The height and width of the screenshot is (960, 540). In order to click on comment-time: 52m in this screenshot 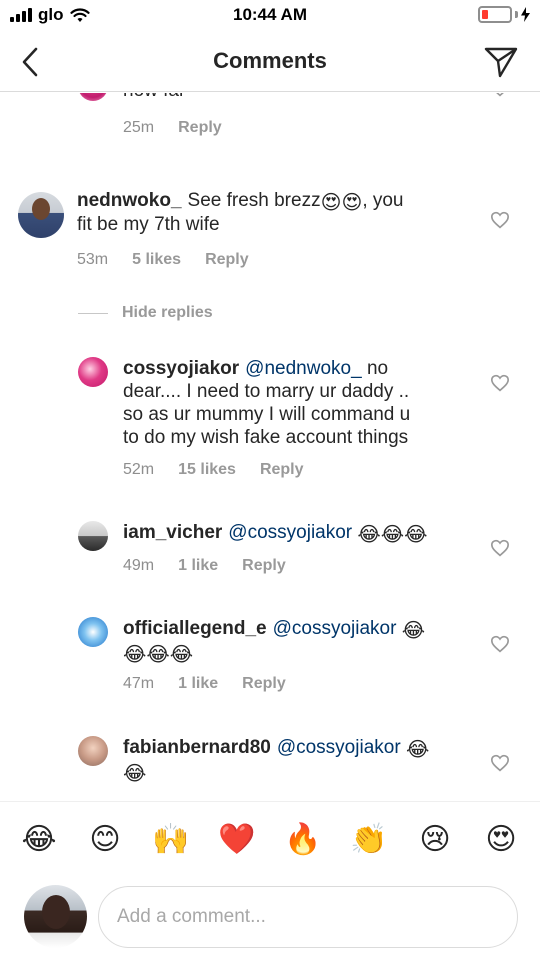, I will do `click(139, 469)`.